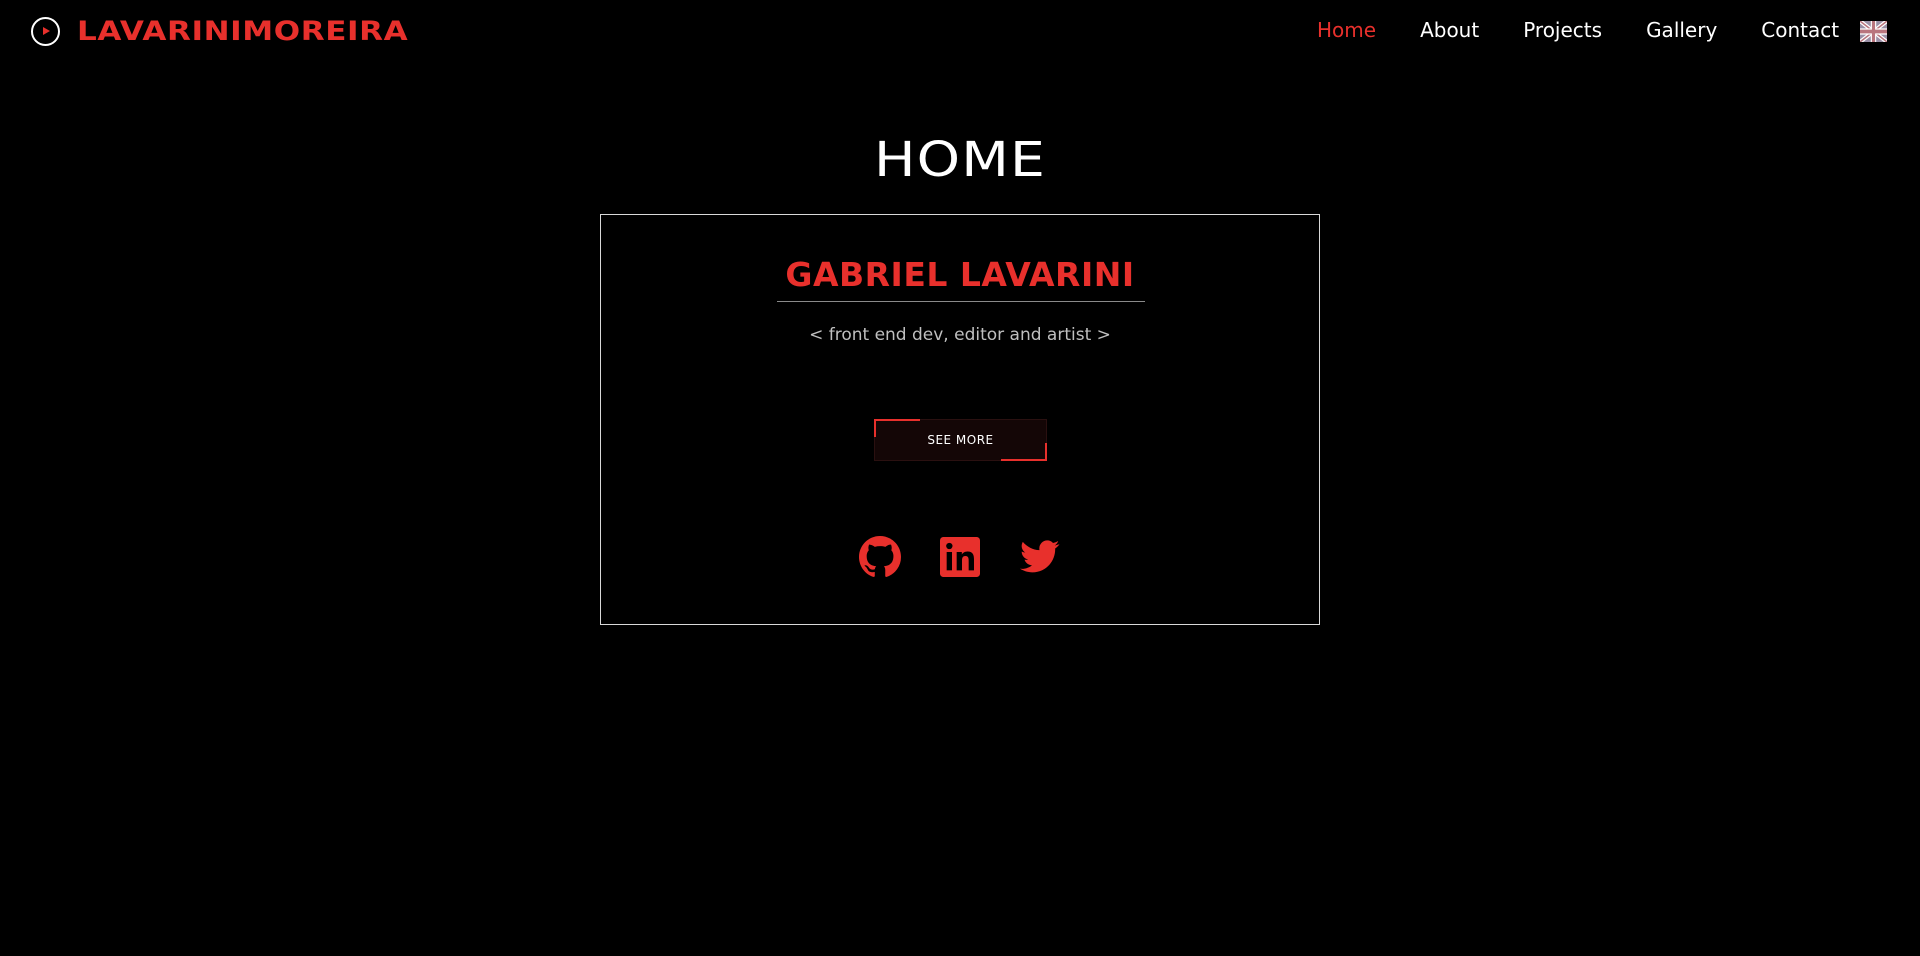  I want to click on main-nav: Home About Projects Gallery Contact, so click(1600, 30).